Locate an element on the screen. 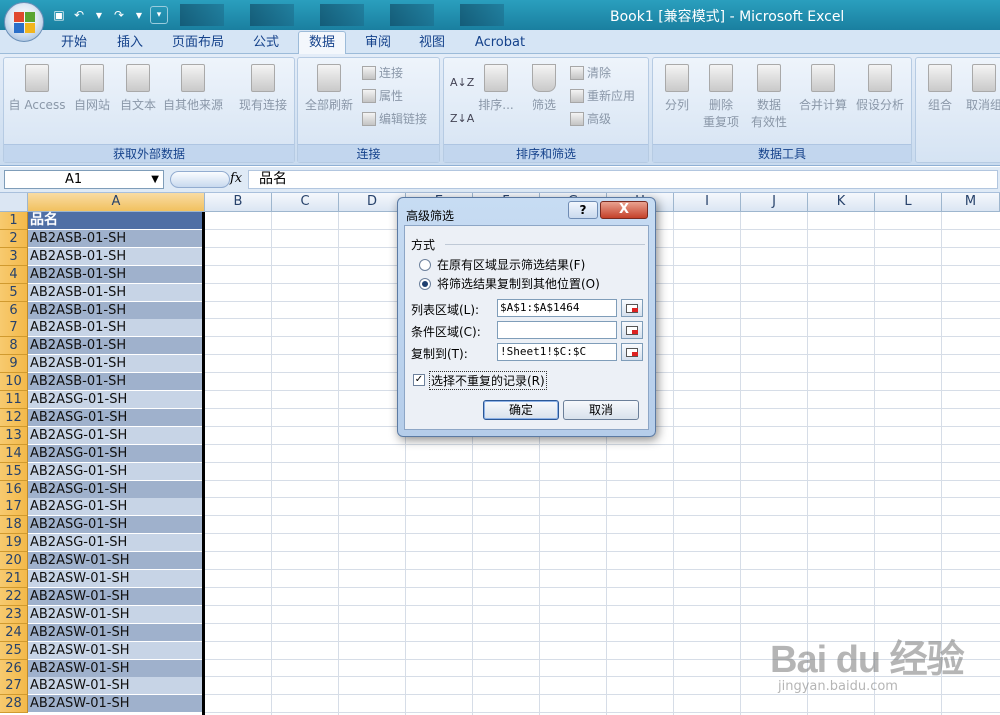 The width and height of the screenshot is (1000, 715). sort-desc-button: Z↓A is located at coordinates (462, 118).